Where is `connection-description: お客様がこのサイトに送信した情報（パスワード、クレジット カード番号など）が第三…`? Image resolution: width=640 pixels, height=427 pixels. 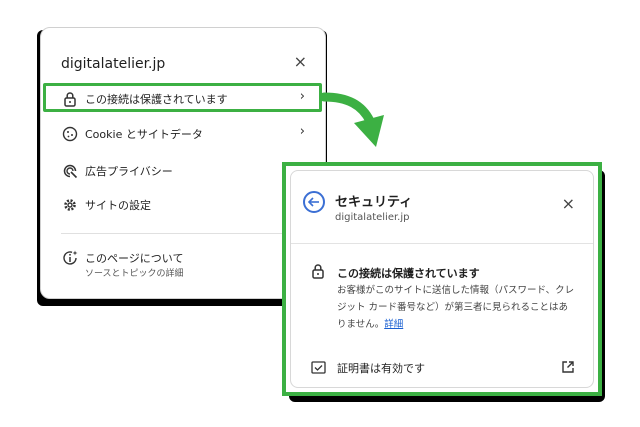
connection-description: お客様がこのサイトに送信した情報（パスワード、クレジット カード番号など）が第三… is located at coordinates (457, 307).